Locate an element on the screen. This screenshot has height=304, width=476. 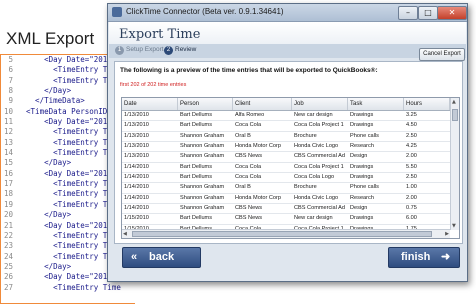
line-number: 14 is located at coordinates (8, 153).